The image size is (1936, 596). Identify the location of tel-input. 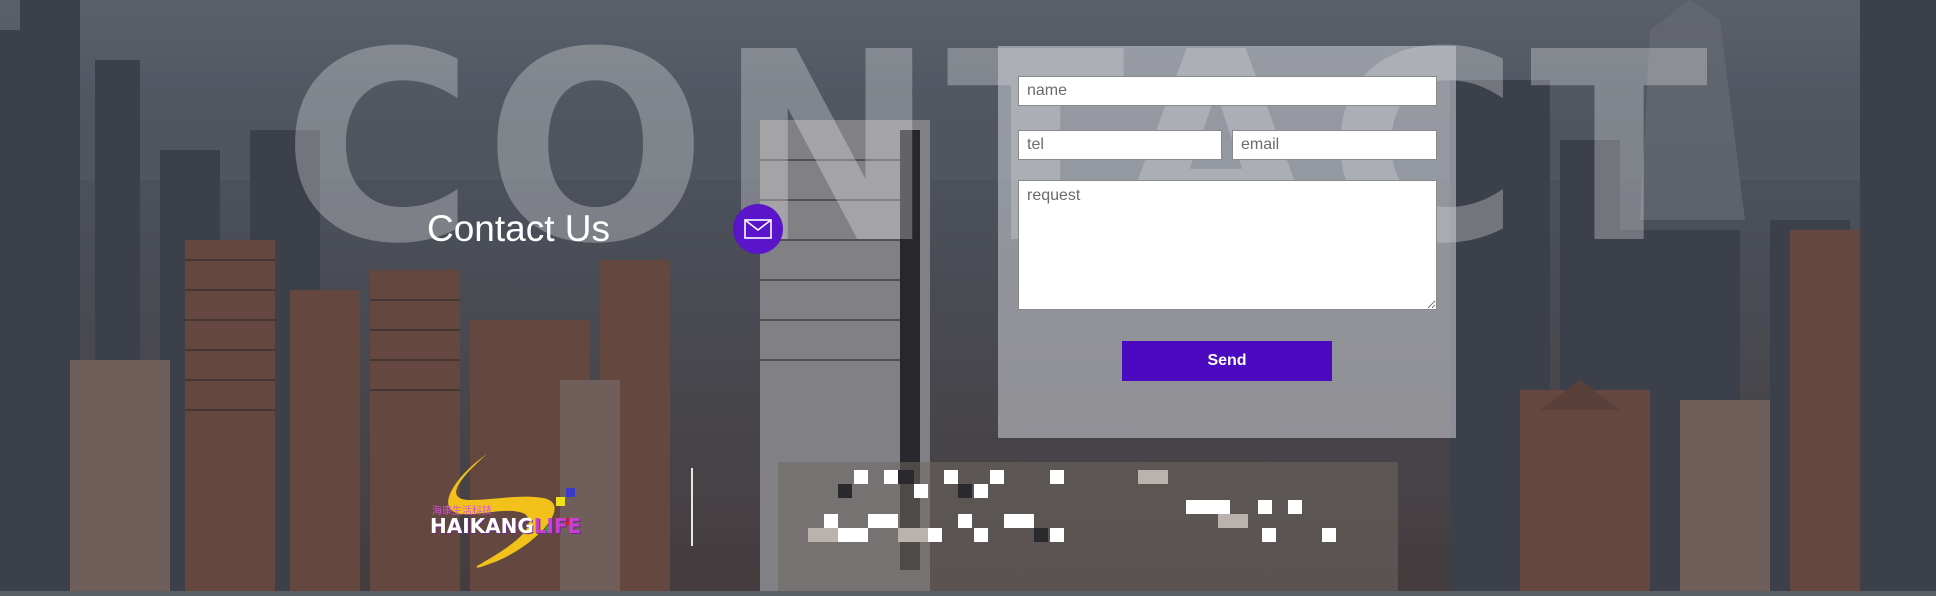
(1120, 145).